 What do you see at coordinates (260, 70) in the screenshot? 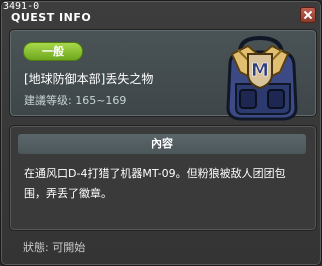
I see `svg-text: M` at bounding box center [260, 70].